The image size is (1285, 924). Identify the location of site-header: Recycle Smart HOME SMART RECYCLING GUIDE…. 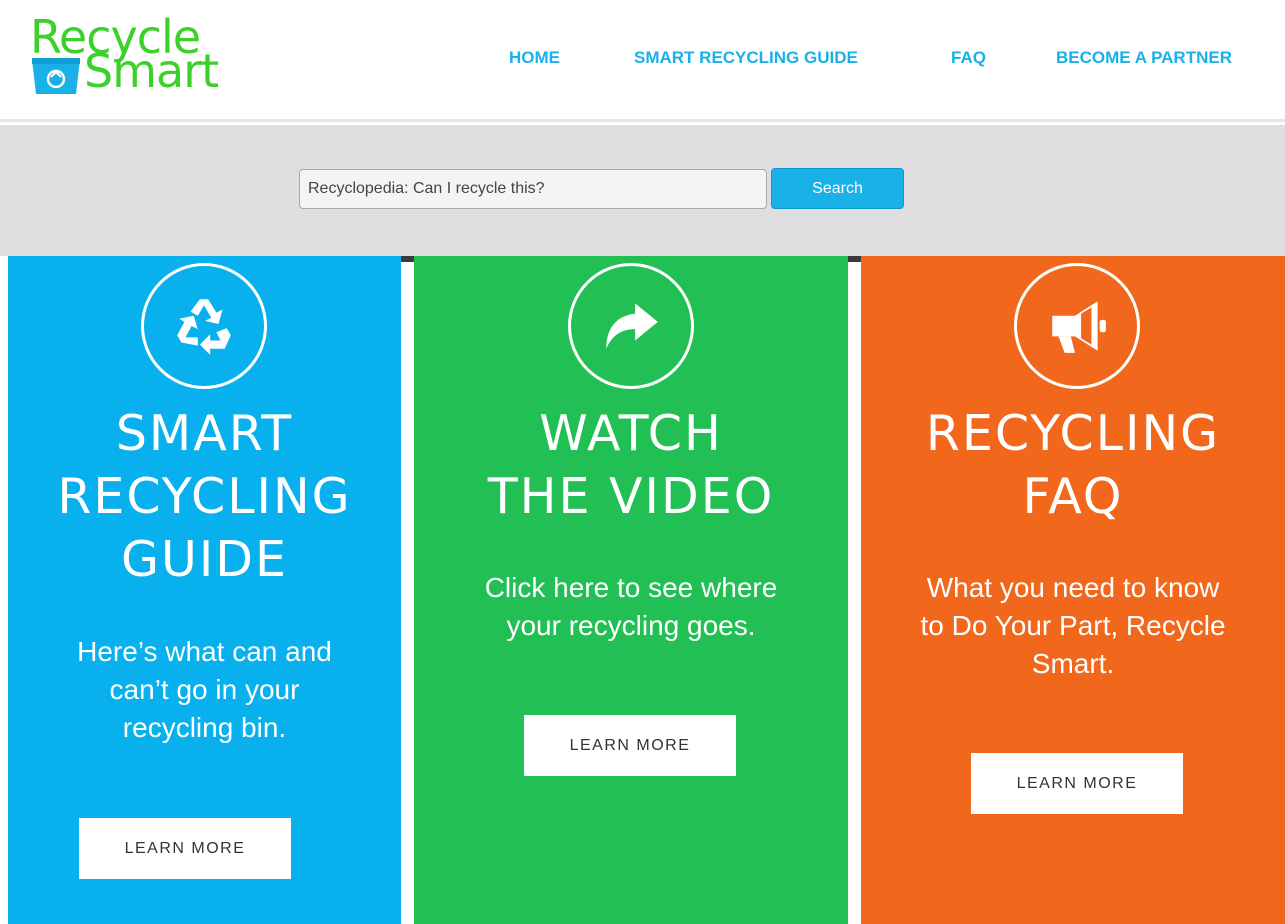
(642, 61).